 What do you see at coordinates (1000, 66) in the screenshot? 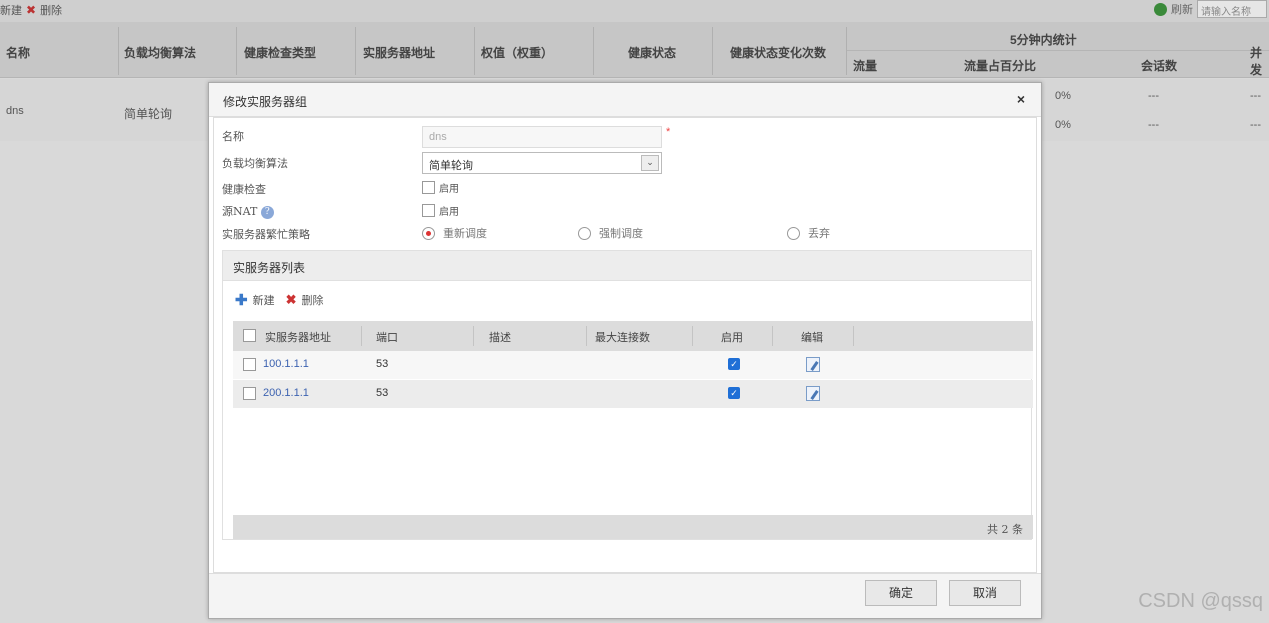
I see `col-traffic-pct: 流量占百分比` at bounding box center [1000, 66].